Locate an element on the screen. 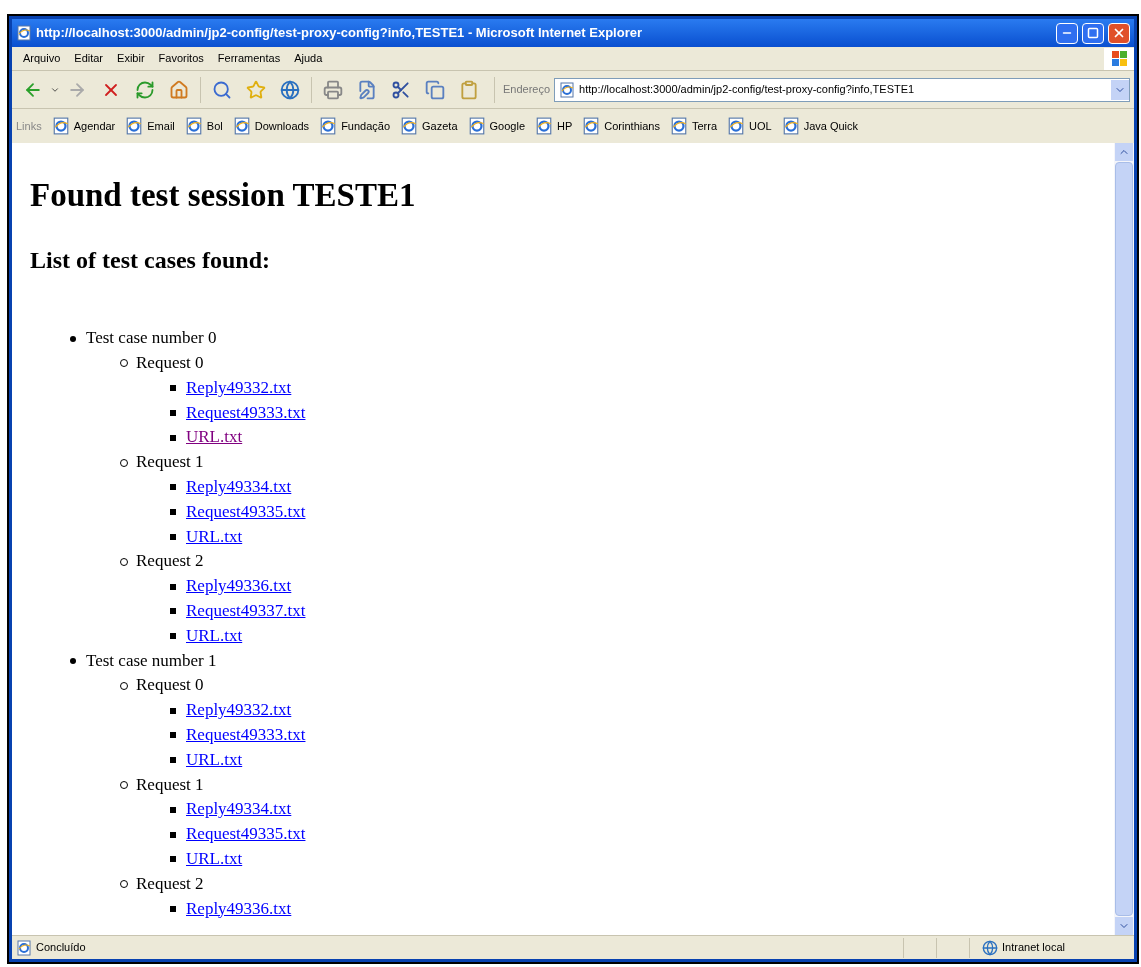 The height and width of the screenshot is (967, 1141). test-case-label: Test case number 0 is located at coordinates (151, 338).